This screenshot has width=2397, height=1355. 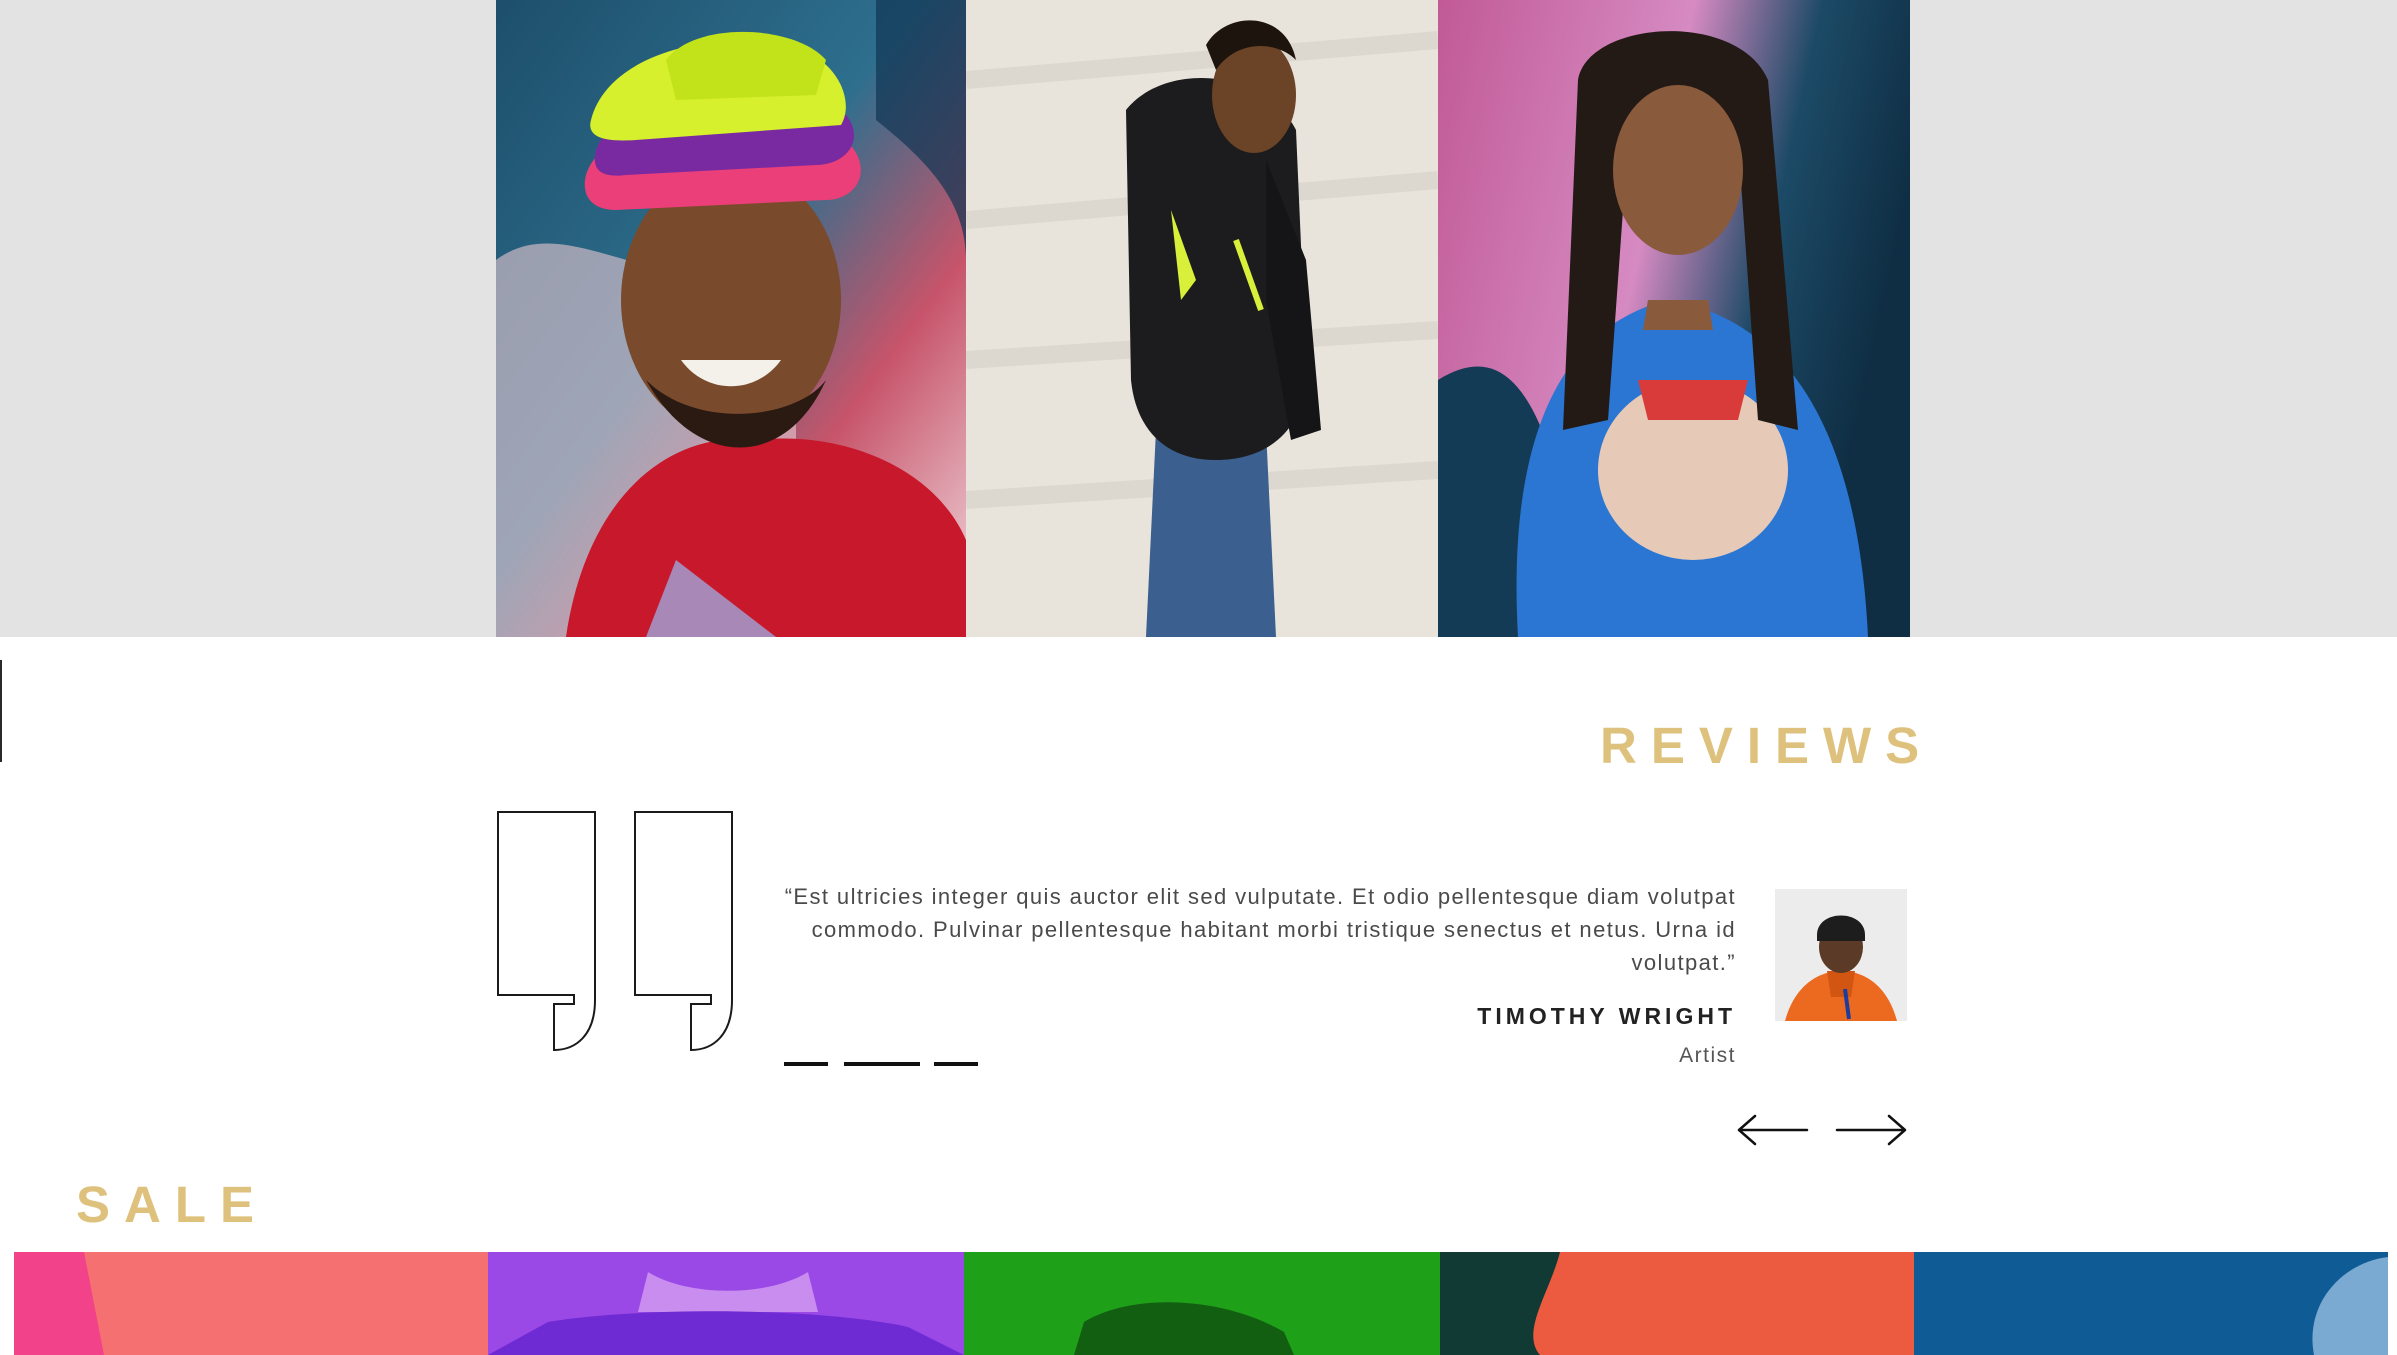 I want to click on quote-mark-icon, so click(x=617, y=932).